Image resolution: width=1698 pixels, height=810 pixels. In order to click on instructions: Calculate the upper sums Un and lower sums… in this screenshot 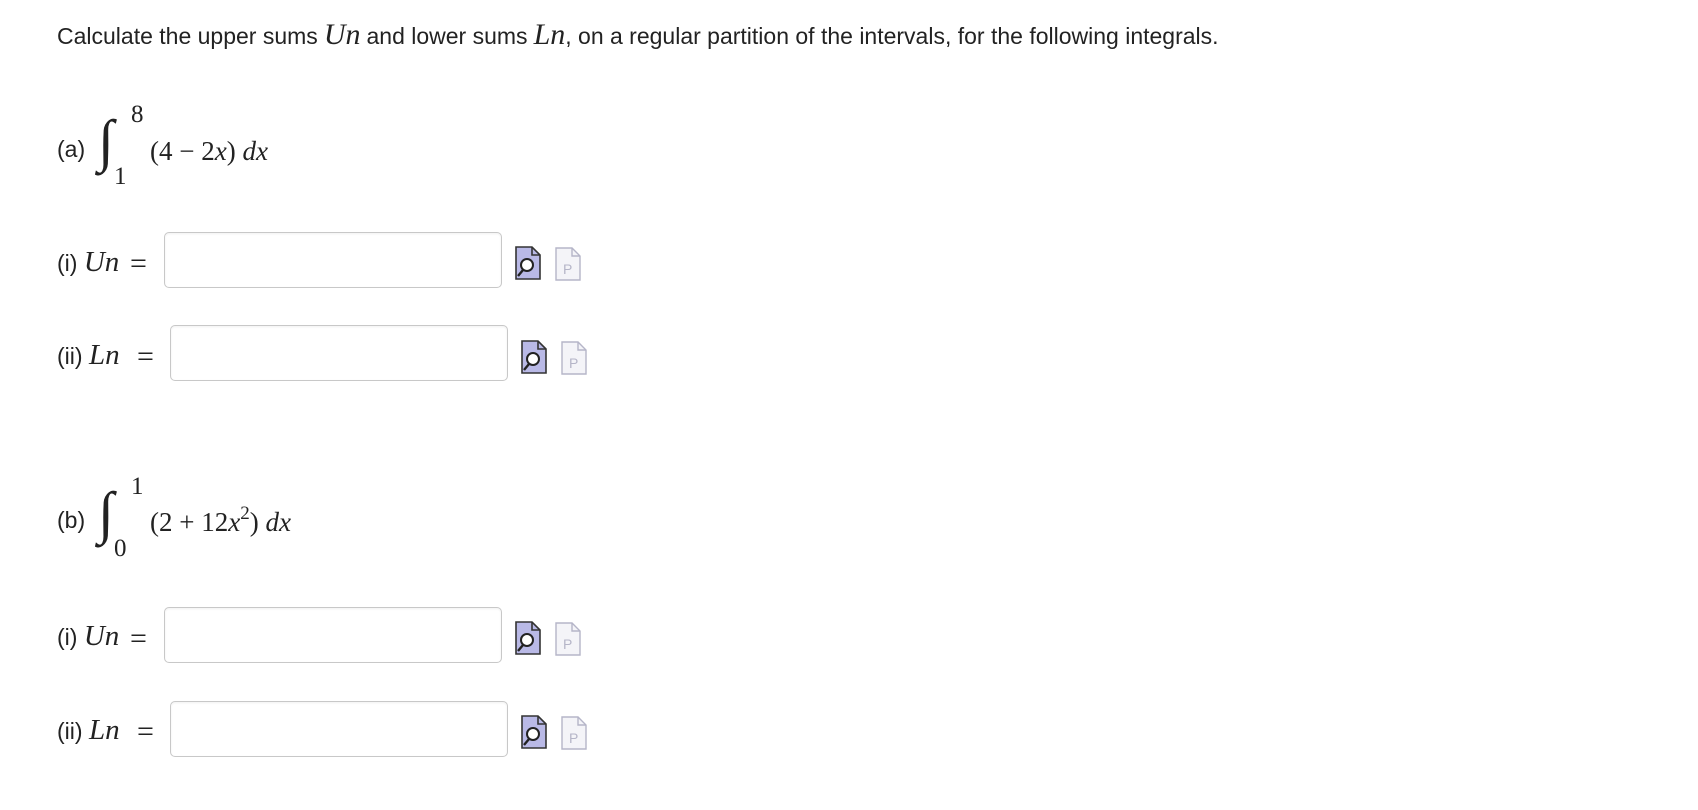, I will do `click(638, 35)`.